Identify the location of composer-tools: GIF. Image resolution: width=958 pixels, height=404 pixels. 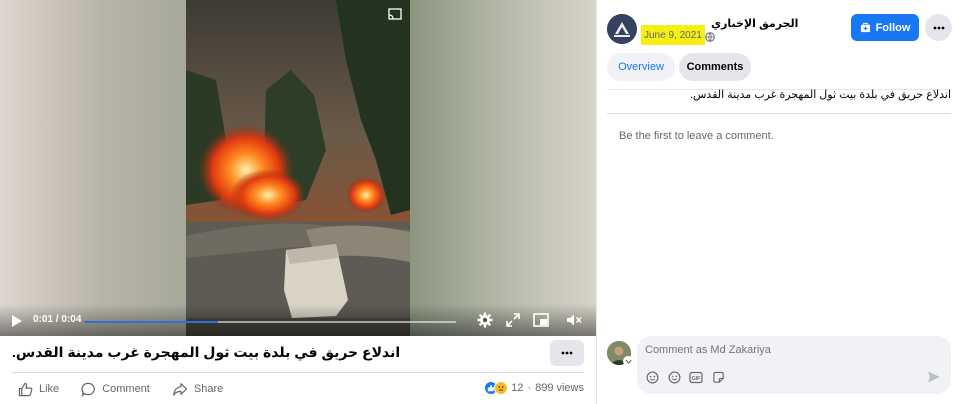
(689, 377).